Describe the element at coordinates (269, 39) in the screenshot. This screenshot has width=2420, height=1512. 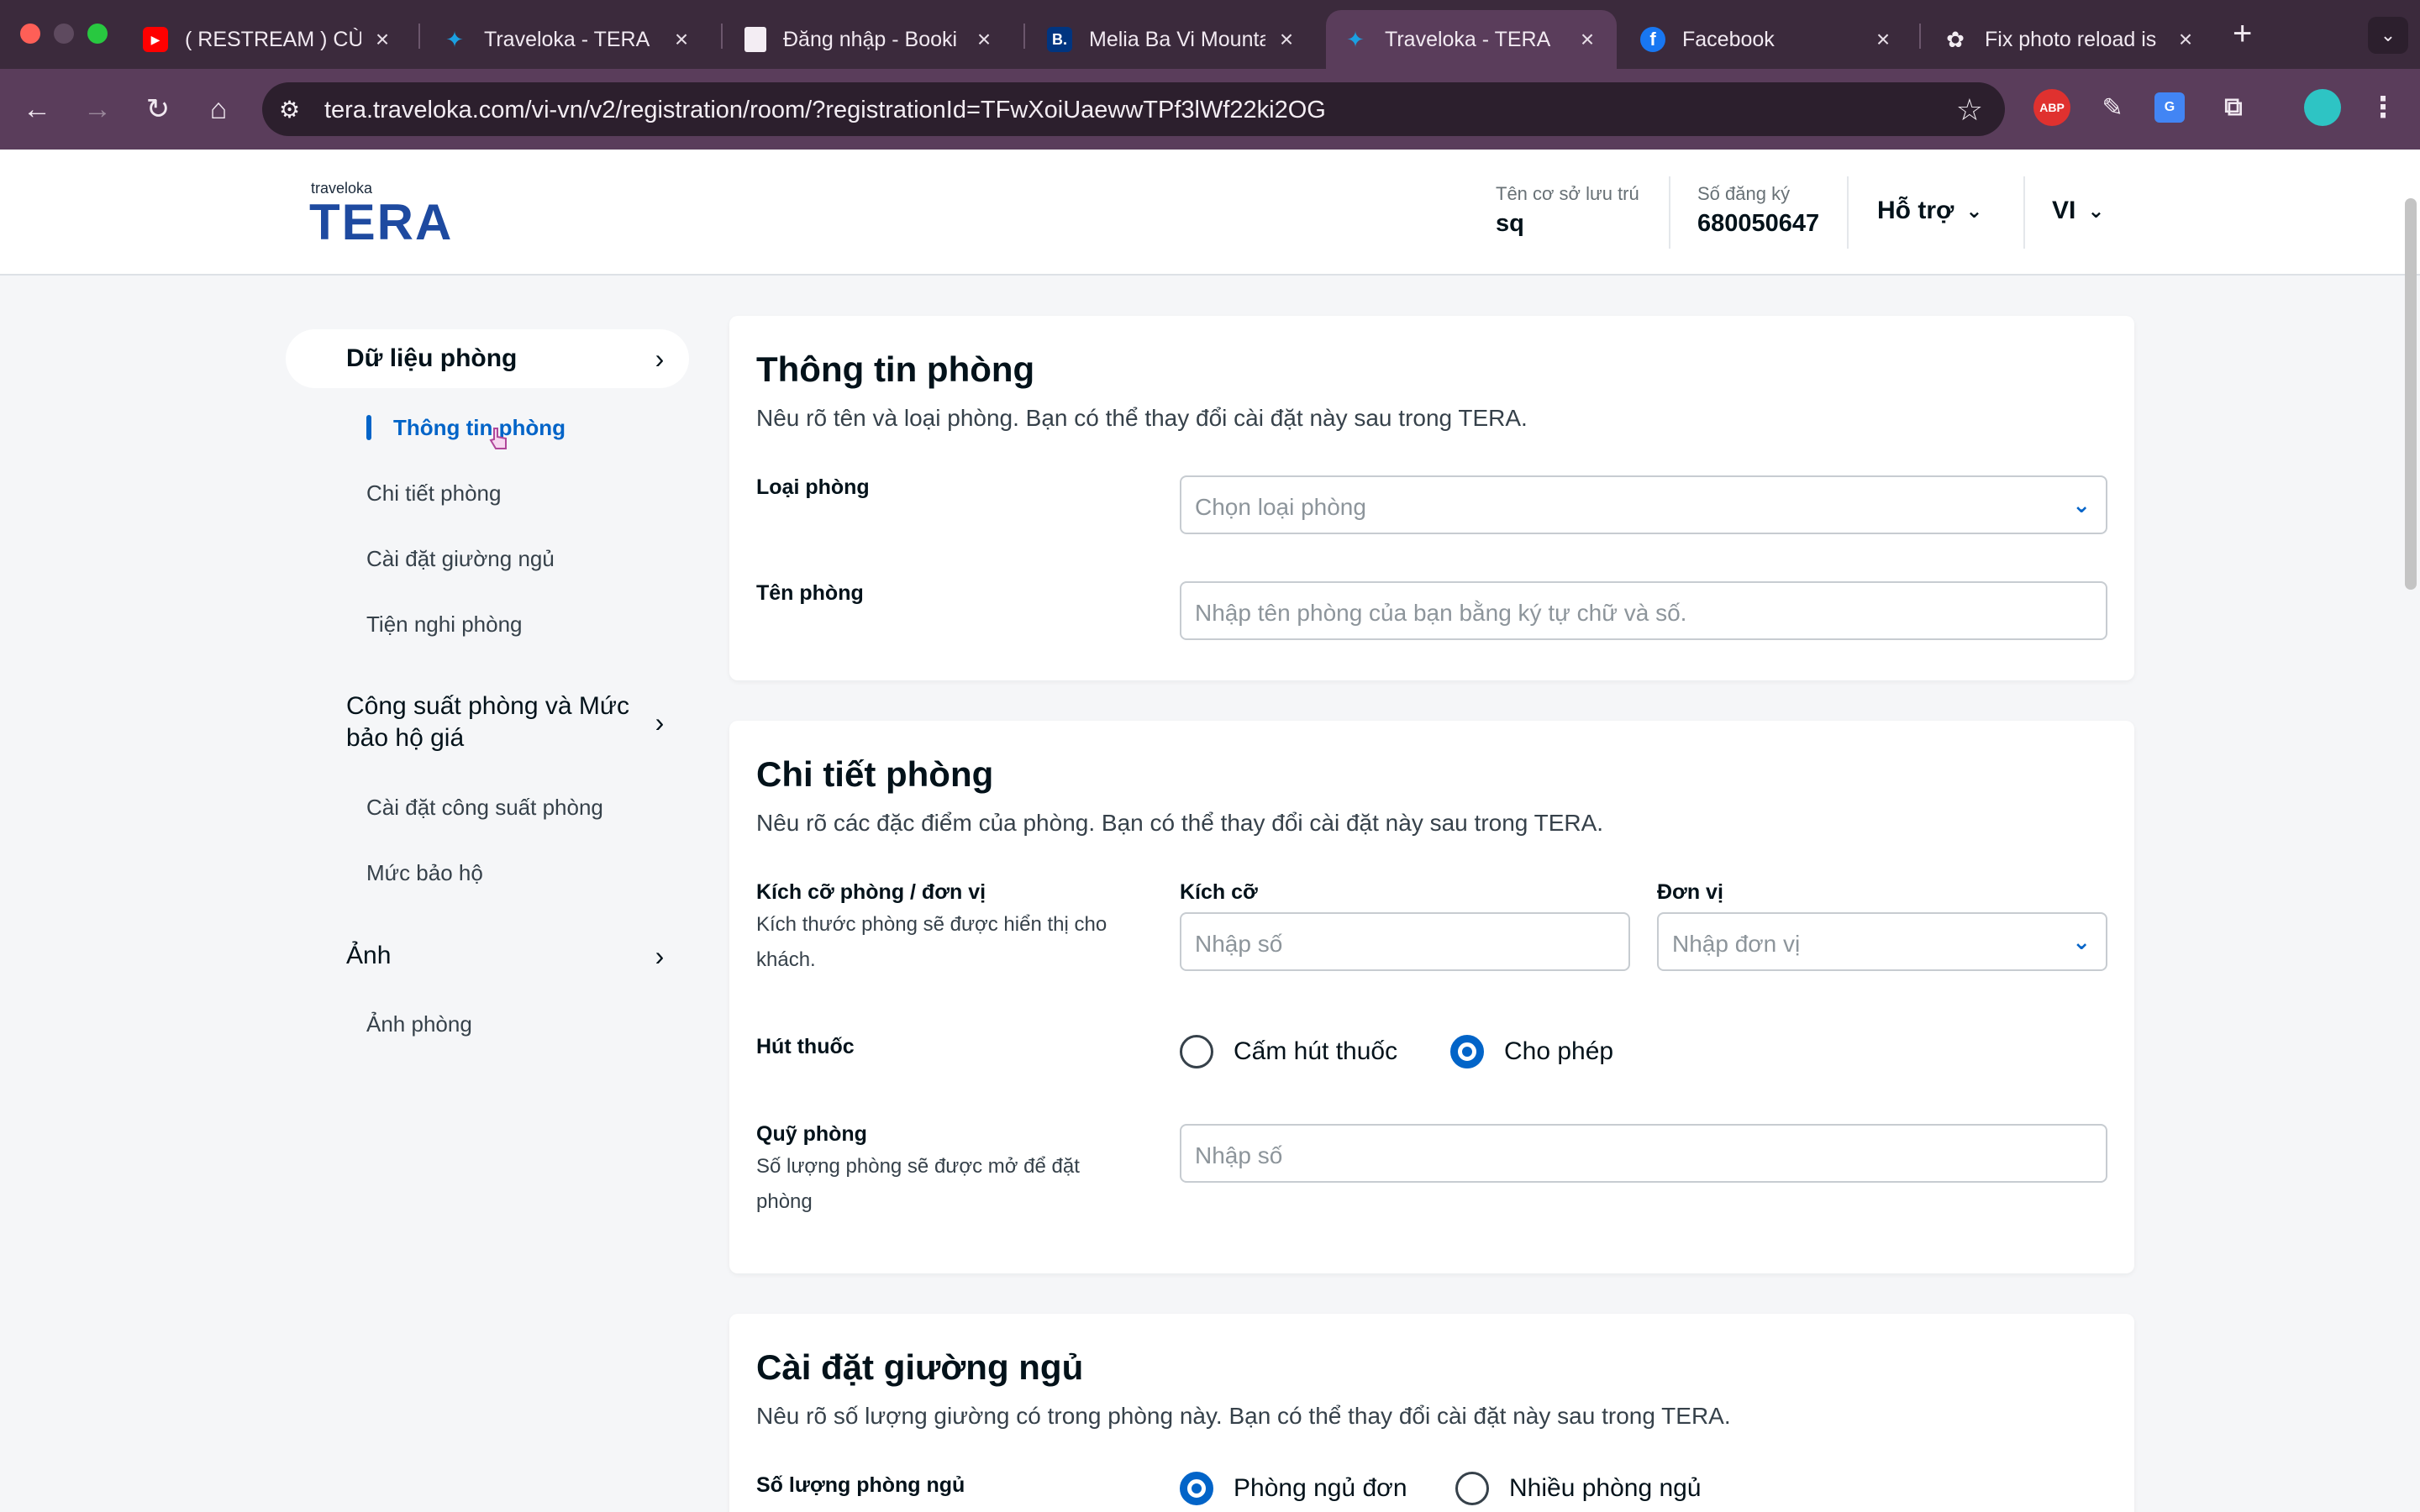
I see `browser-tab: ▶ ( RESTREAM ) CÙN ×` at that location.